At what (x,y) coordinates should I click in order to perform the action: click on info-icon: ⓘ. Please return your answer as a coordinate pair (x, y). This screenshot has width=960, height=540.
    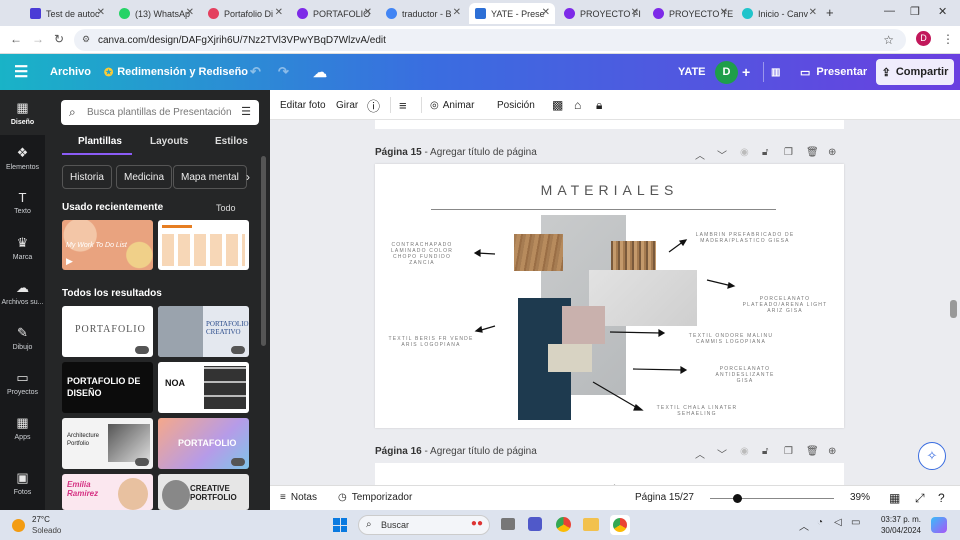
    Looking at the image, I should click on (373, 105).